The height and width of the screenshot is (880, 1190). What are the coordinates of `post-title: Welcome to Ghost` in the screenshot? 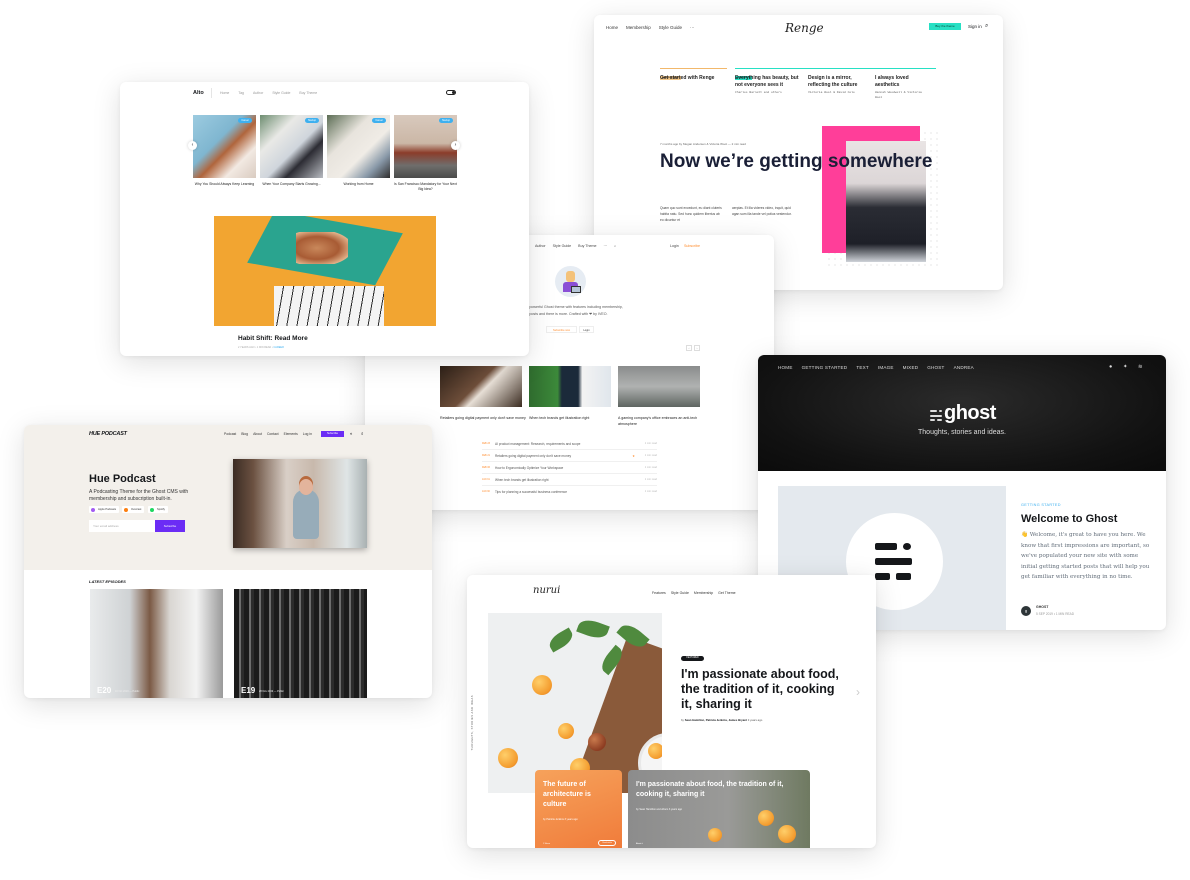 It's located at (1069, 519).